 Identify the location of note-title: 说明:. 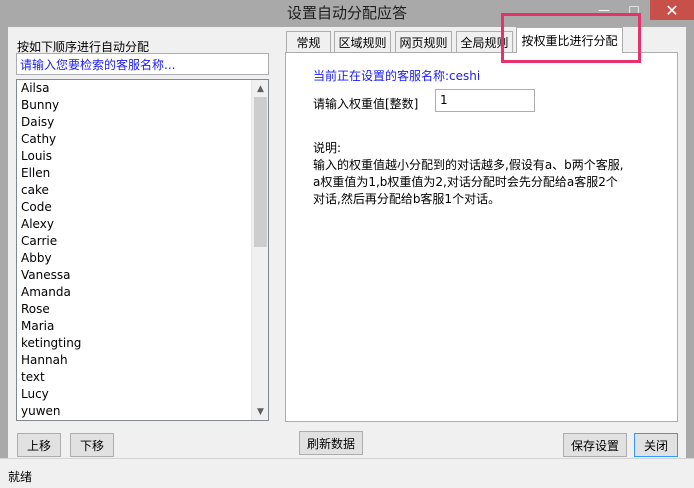
(327, 148).